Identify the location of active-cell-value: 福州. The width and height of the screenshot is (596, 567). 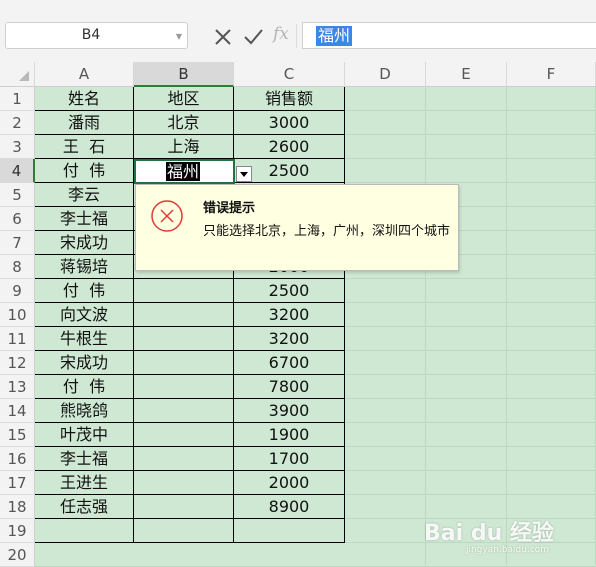
(183, 171).